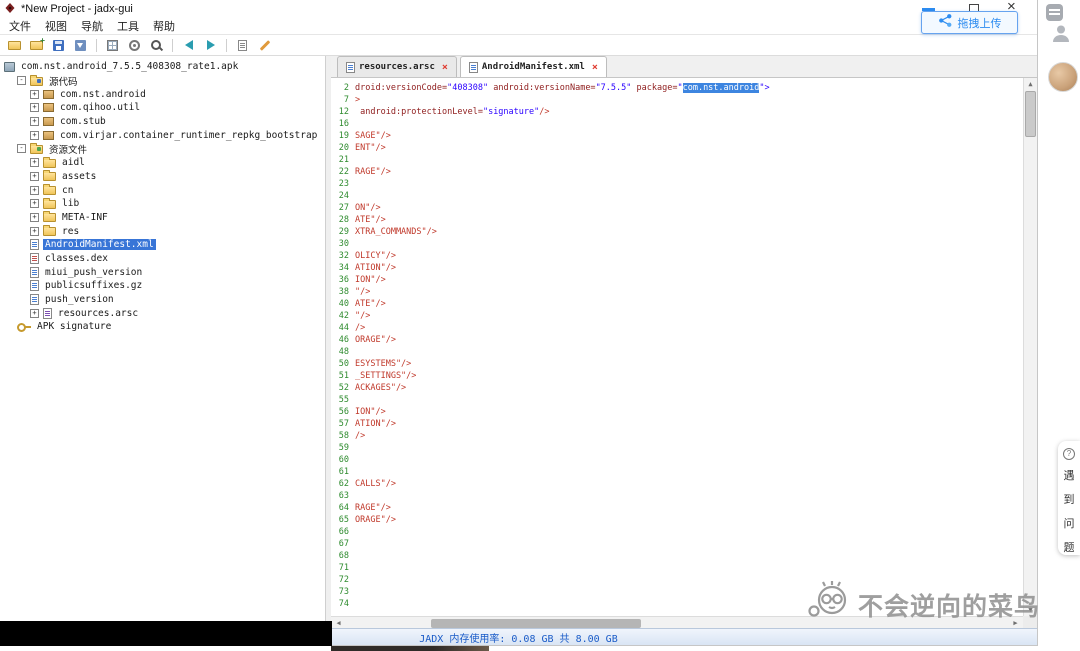  I want to click on user-profile-icon, so click(1061, 33).